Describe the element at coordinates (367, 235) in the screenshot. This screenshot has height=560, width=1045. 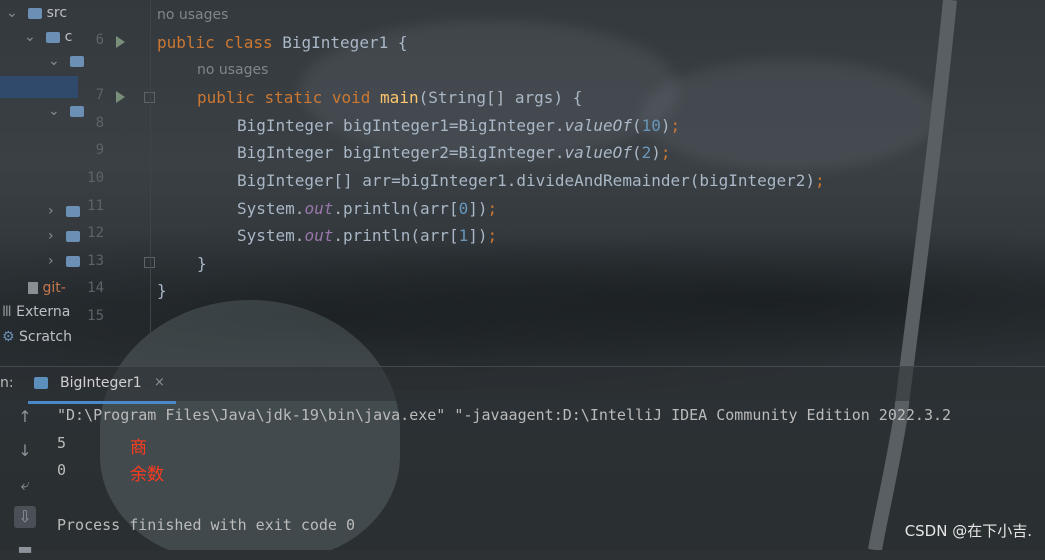
I see `code-line-12: System.out.println(arr[1]);` at that location.